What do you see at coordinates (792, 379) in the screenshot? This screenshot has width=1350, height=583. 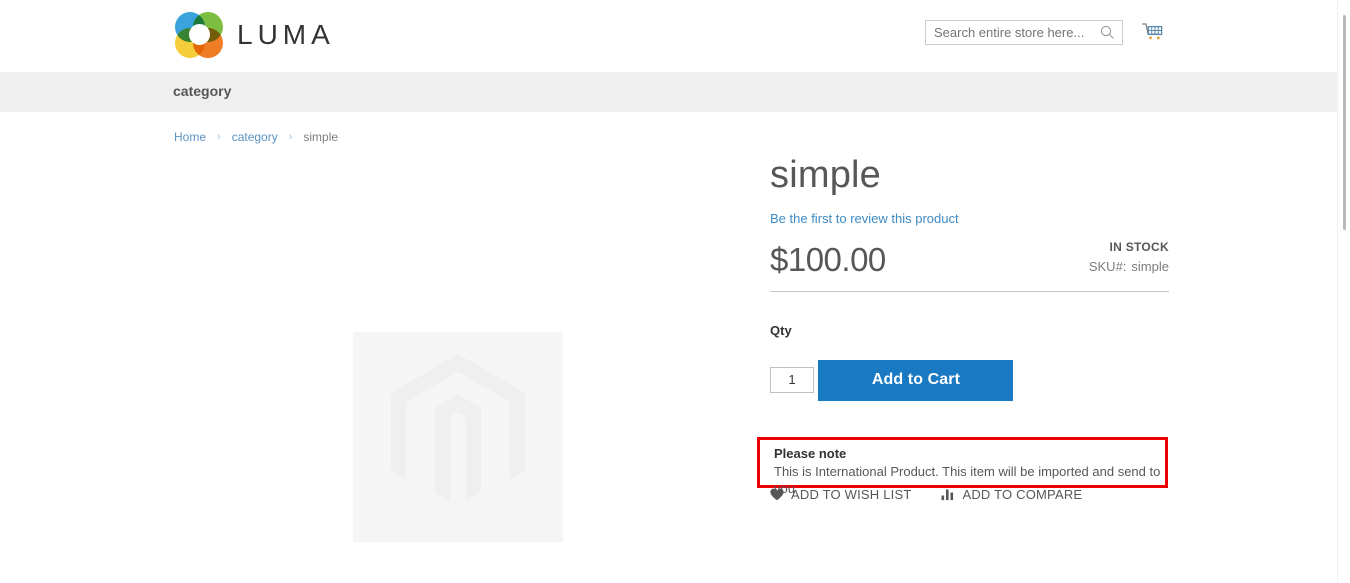 I see `quantity-stepper` at bounding box center [792, 379].